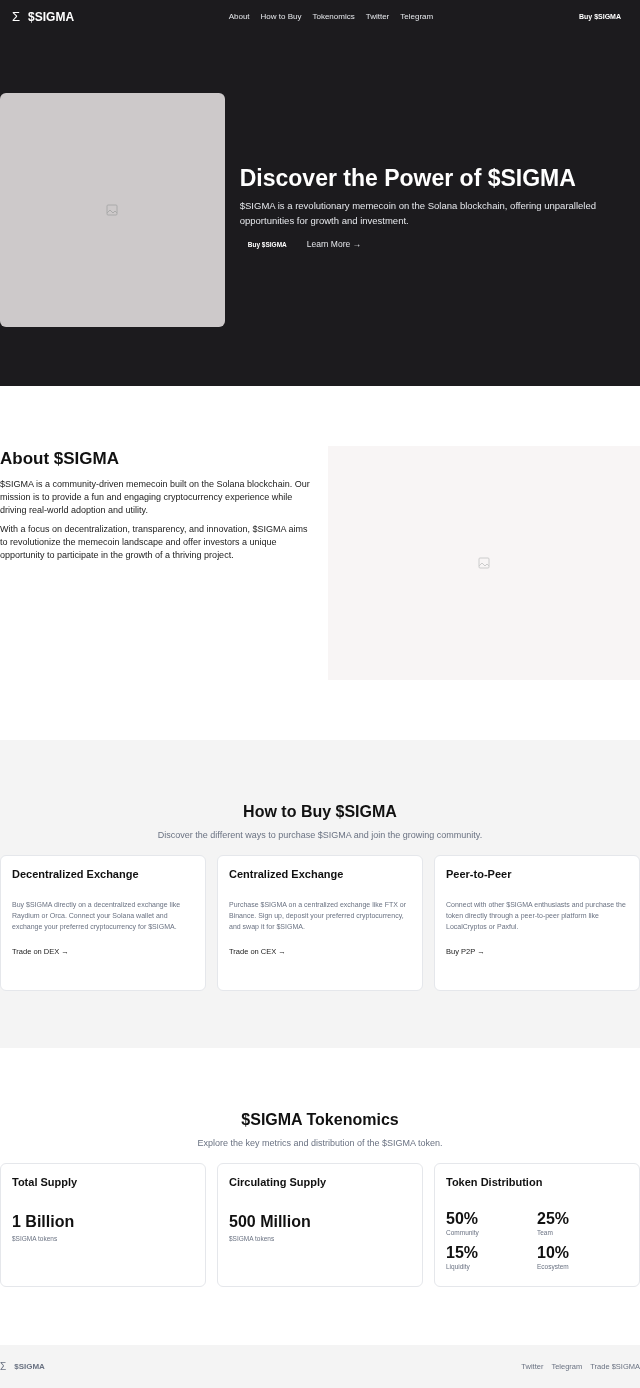  Describe the element at coordinates (554, 1219) in the screenshot. I see `stat-value: 25%` at that location.